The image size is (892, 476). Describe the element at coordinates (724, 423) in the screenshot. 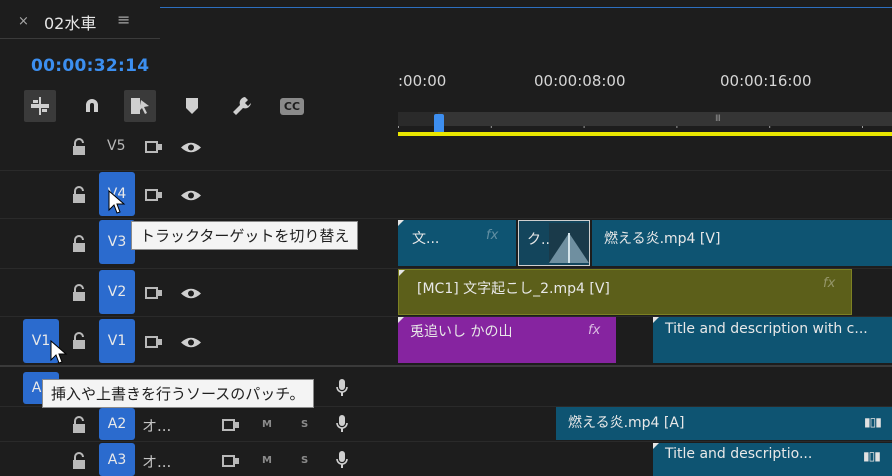

I see `audio-clip: 燃える炎.mp4 [A] ▮▯▮` at that location.